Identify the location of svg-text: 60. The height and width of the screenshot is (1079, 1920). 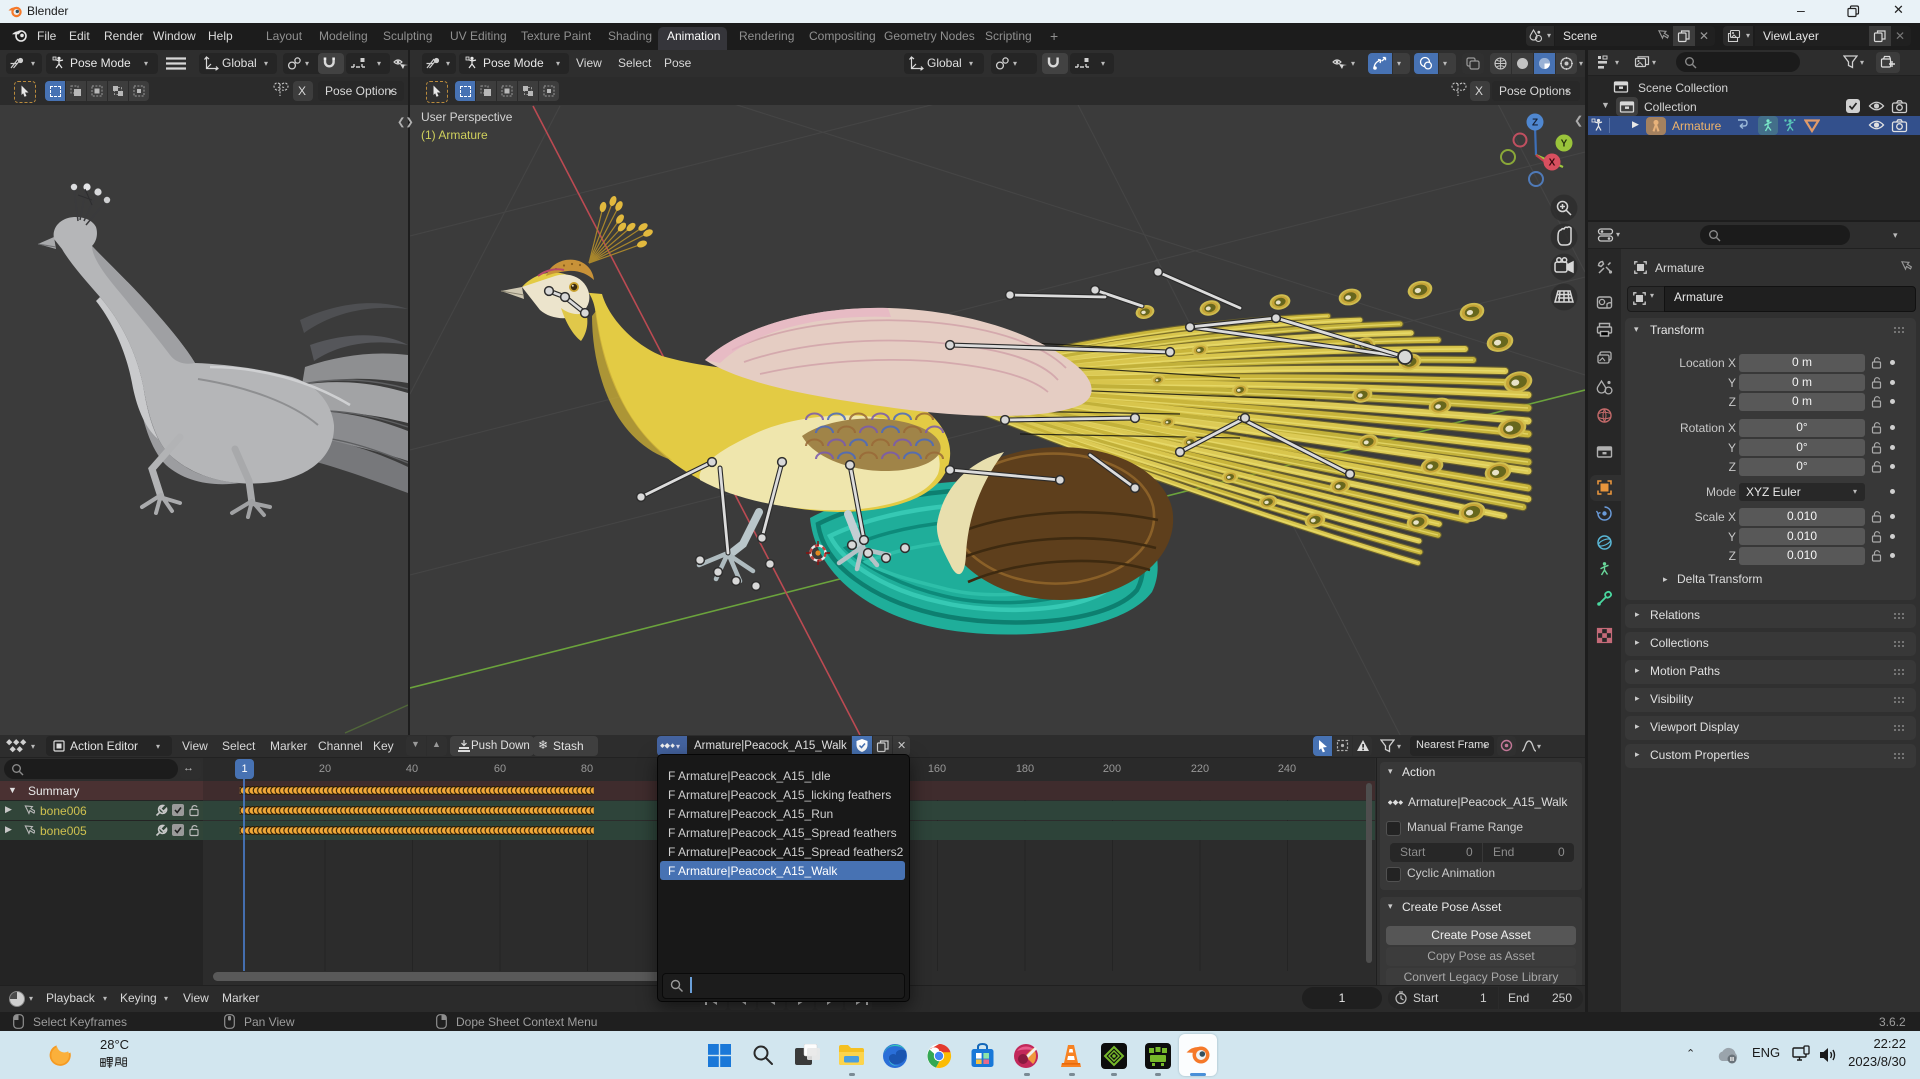
(500, 769).